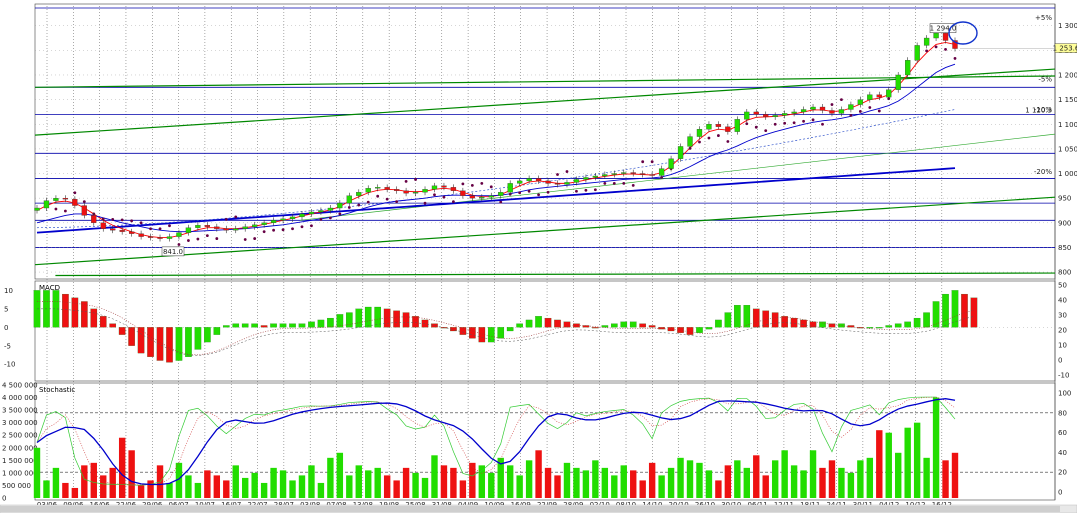 The width and height of the screenshot is (1077, 513). Describe the element at coordinates (1062, 346) in the screenshot. I see `macd-right-tick: 10` at that location.